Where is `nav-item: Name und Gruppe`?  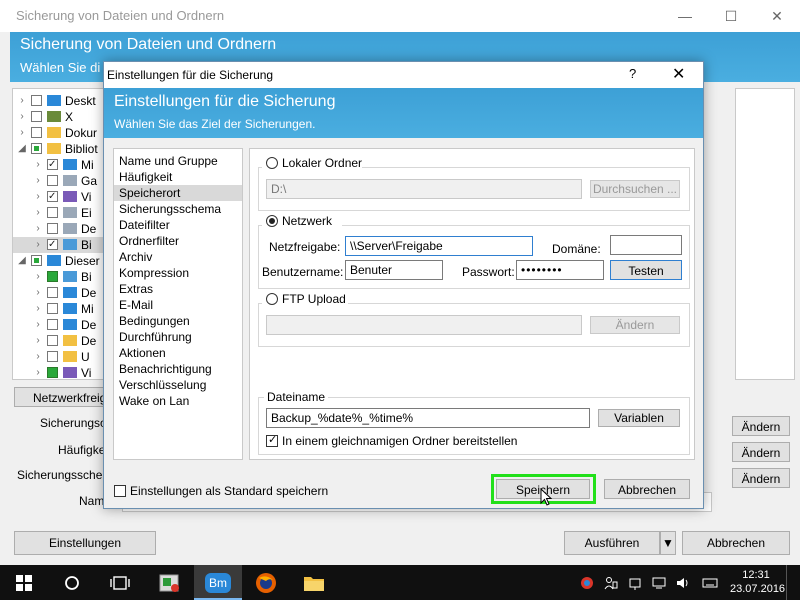 nav-item: Name und Gruppe is located at coordinates (178, 161).